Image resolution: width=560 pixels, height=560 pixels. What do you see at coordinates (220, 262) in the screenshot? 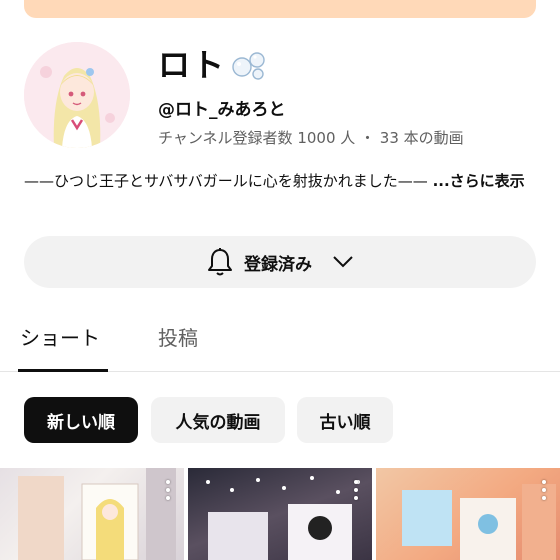
I see `bell-icon` at bounding box center [220, 262].